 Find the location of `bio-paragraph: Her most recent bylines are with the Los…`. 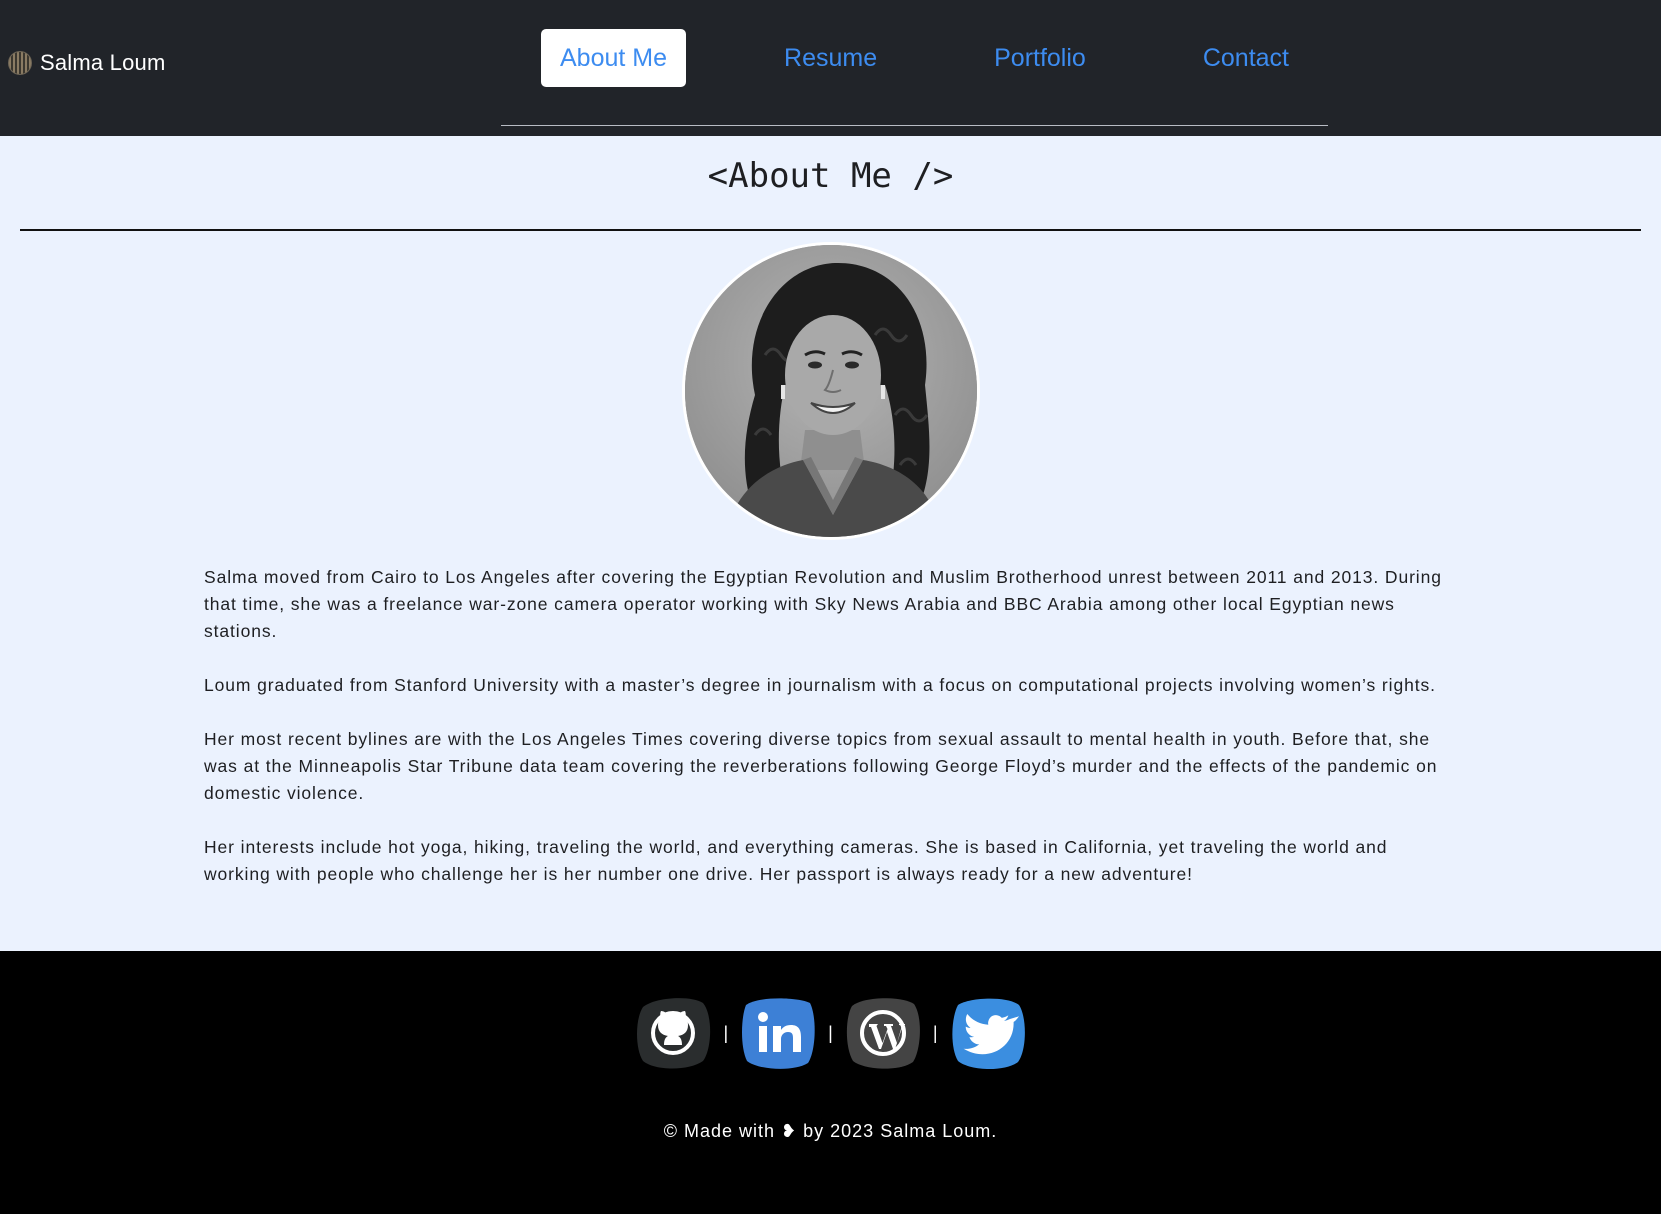

bio-paragraph: Her most recent bylines are with the Los… is located at coordinates (821, 766).